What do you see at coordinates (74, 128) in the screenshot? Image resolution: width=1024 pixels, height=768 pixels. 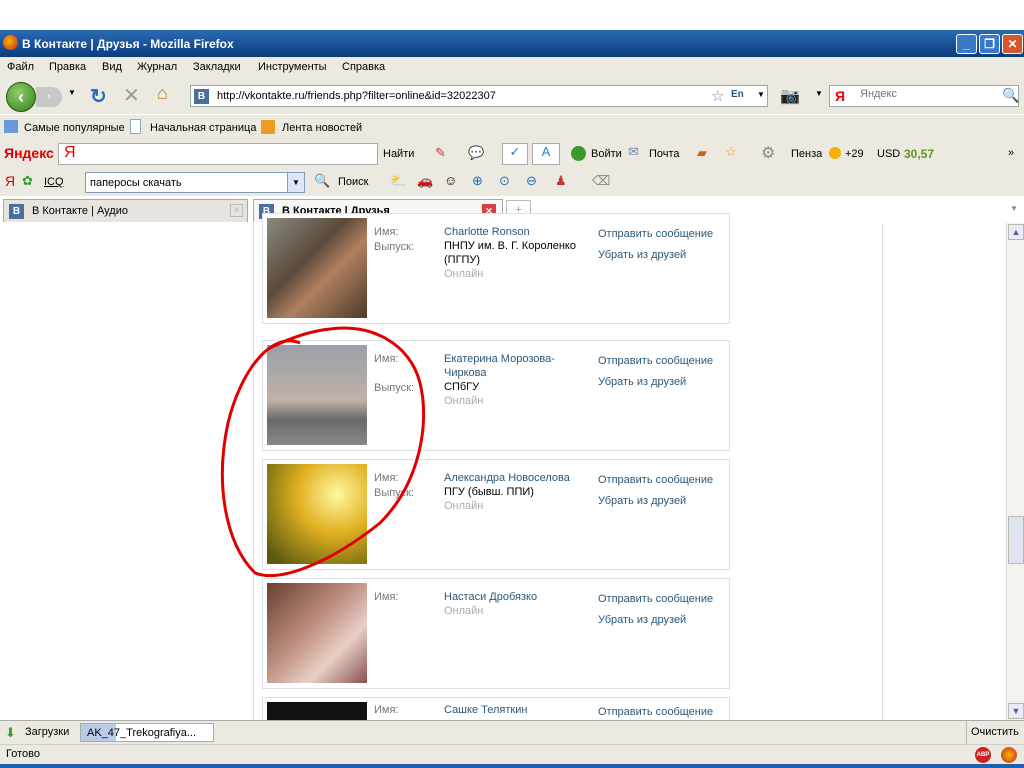 I see `bookmark-popular: Самые популярные` at bounding box center [74, 128].